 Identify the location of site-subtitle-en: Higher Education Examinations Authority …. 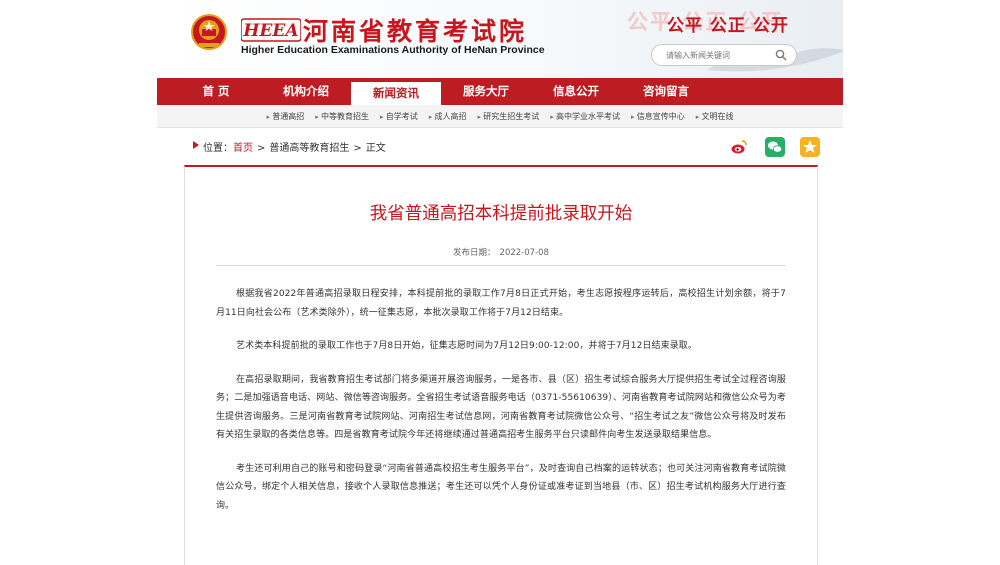
(393, 50).